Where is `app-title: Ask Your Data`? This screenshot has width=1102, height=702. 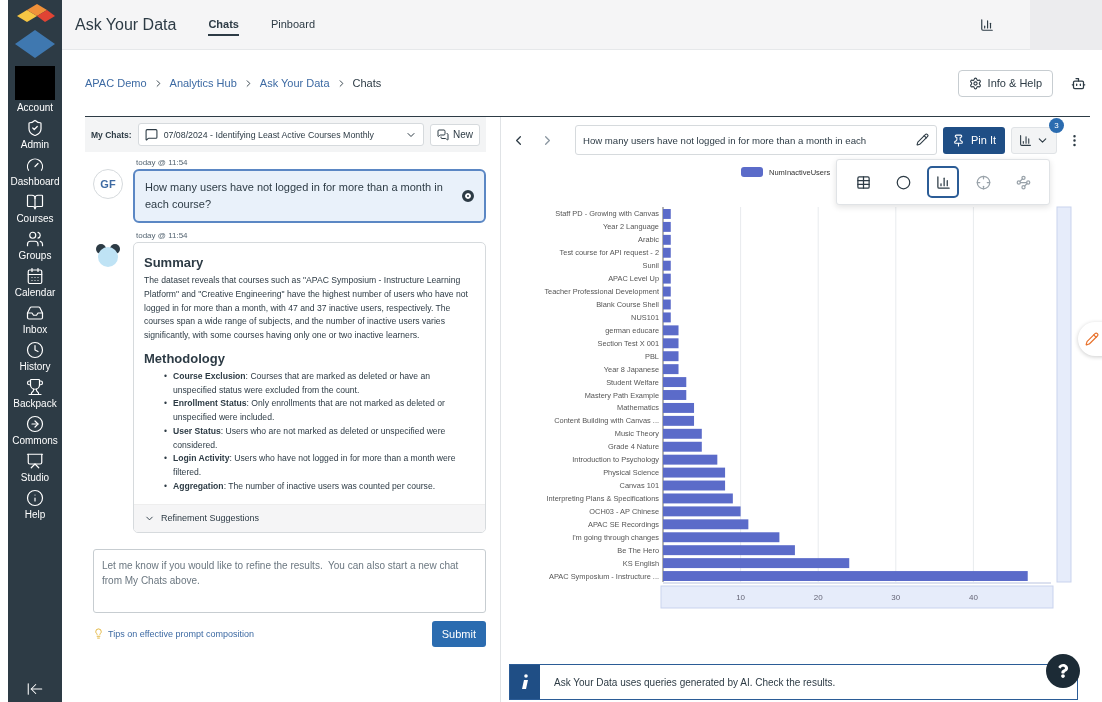 app-title: Ask Your Data is located at coordinates (126, 24).